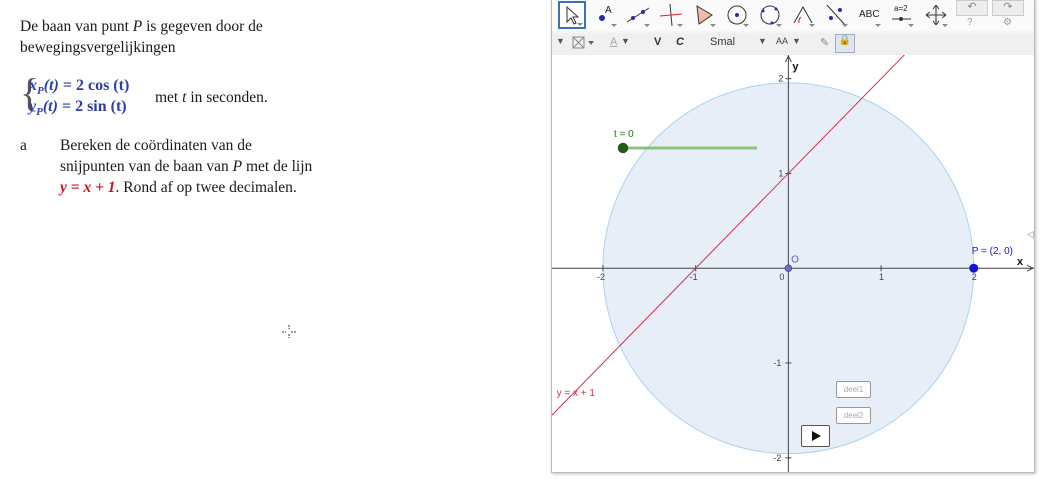  I want to click on lock-icon: 🔒, so click(845, 43).